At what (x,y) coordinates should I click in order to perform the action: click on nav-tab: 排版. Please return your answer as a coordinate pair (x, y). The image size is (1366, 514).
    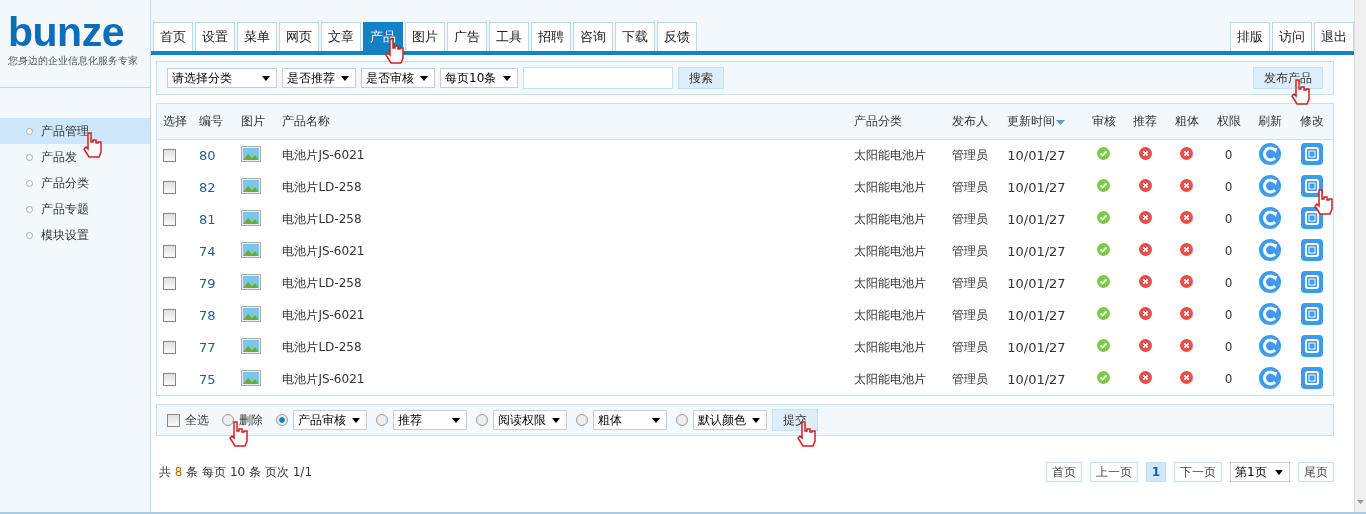
    Looking at the image, I should click on (1250, 36).